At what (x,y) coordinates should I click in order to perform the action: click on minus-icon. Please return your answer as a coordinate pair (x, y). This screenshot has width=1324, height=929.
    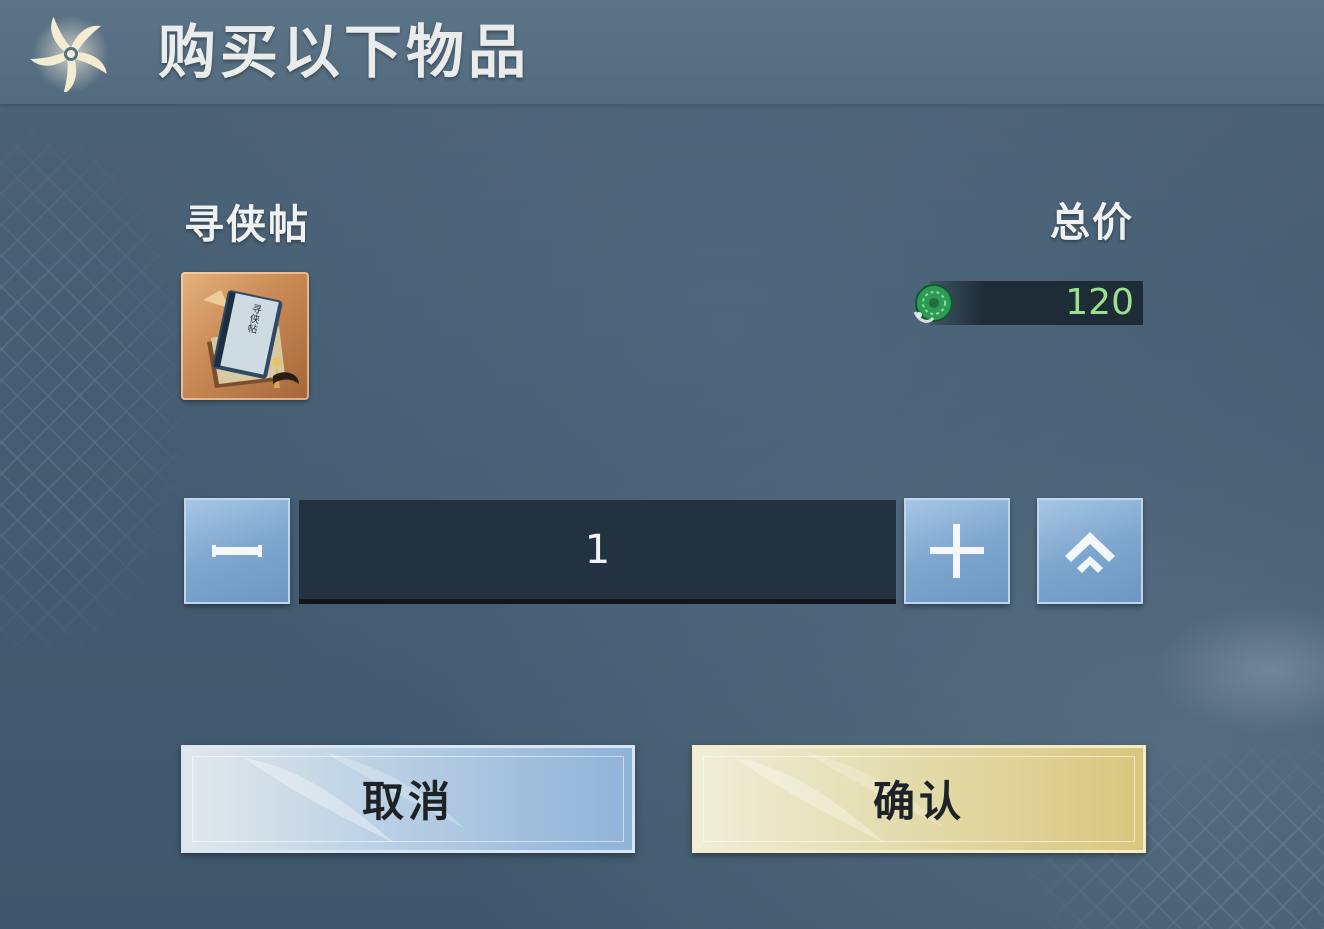
    Looking at the image, I should click on (237, 551).